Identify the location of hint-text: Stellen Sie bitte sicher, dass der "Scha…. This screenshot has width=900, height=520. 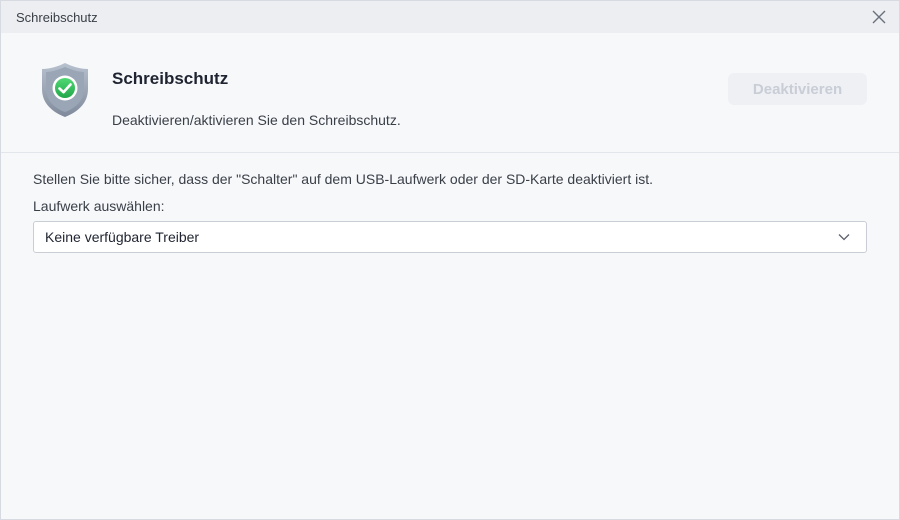
(343, 179).